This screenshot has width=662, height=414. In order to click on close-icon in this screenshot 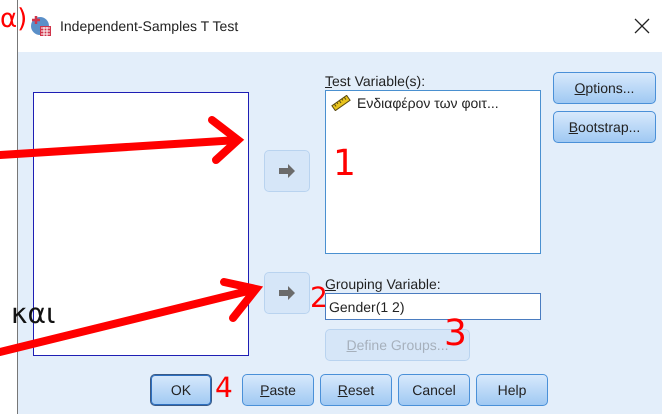, I will do `click(642, 26)`.